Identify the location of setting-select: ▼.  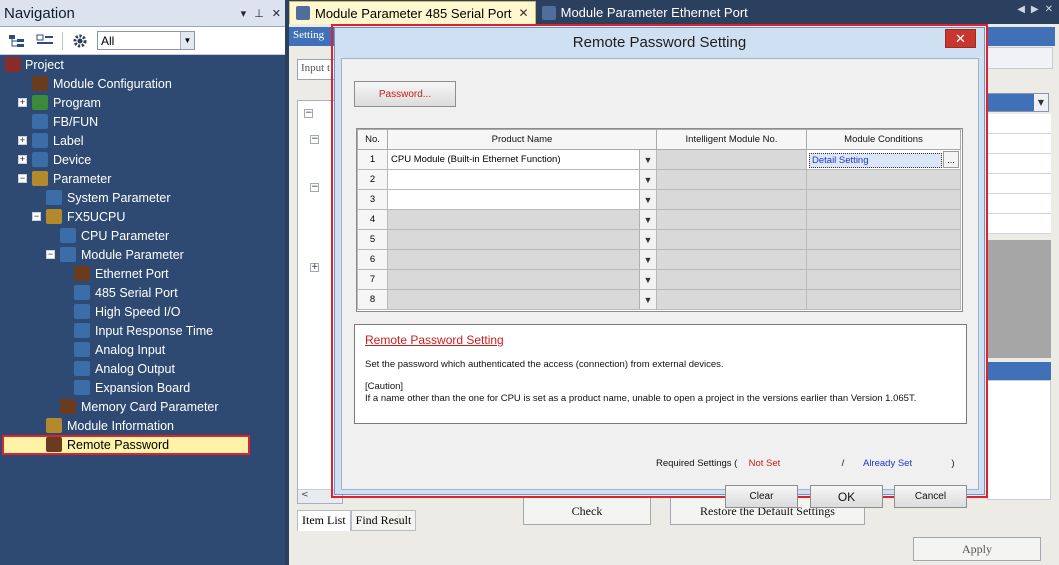
(1018, 102).